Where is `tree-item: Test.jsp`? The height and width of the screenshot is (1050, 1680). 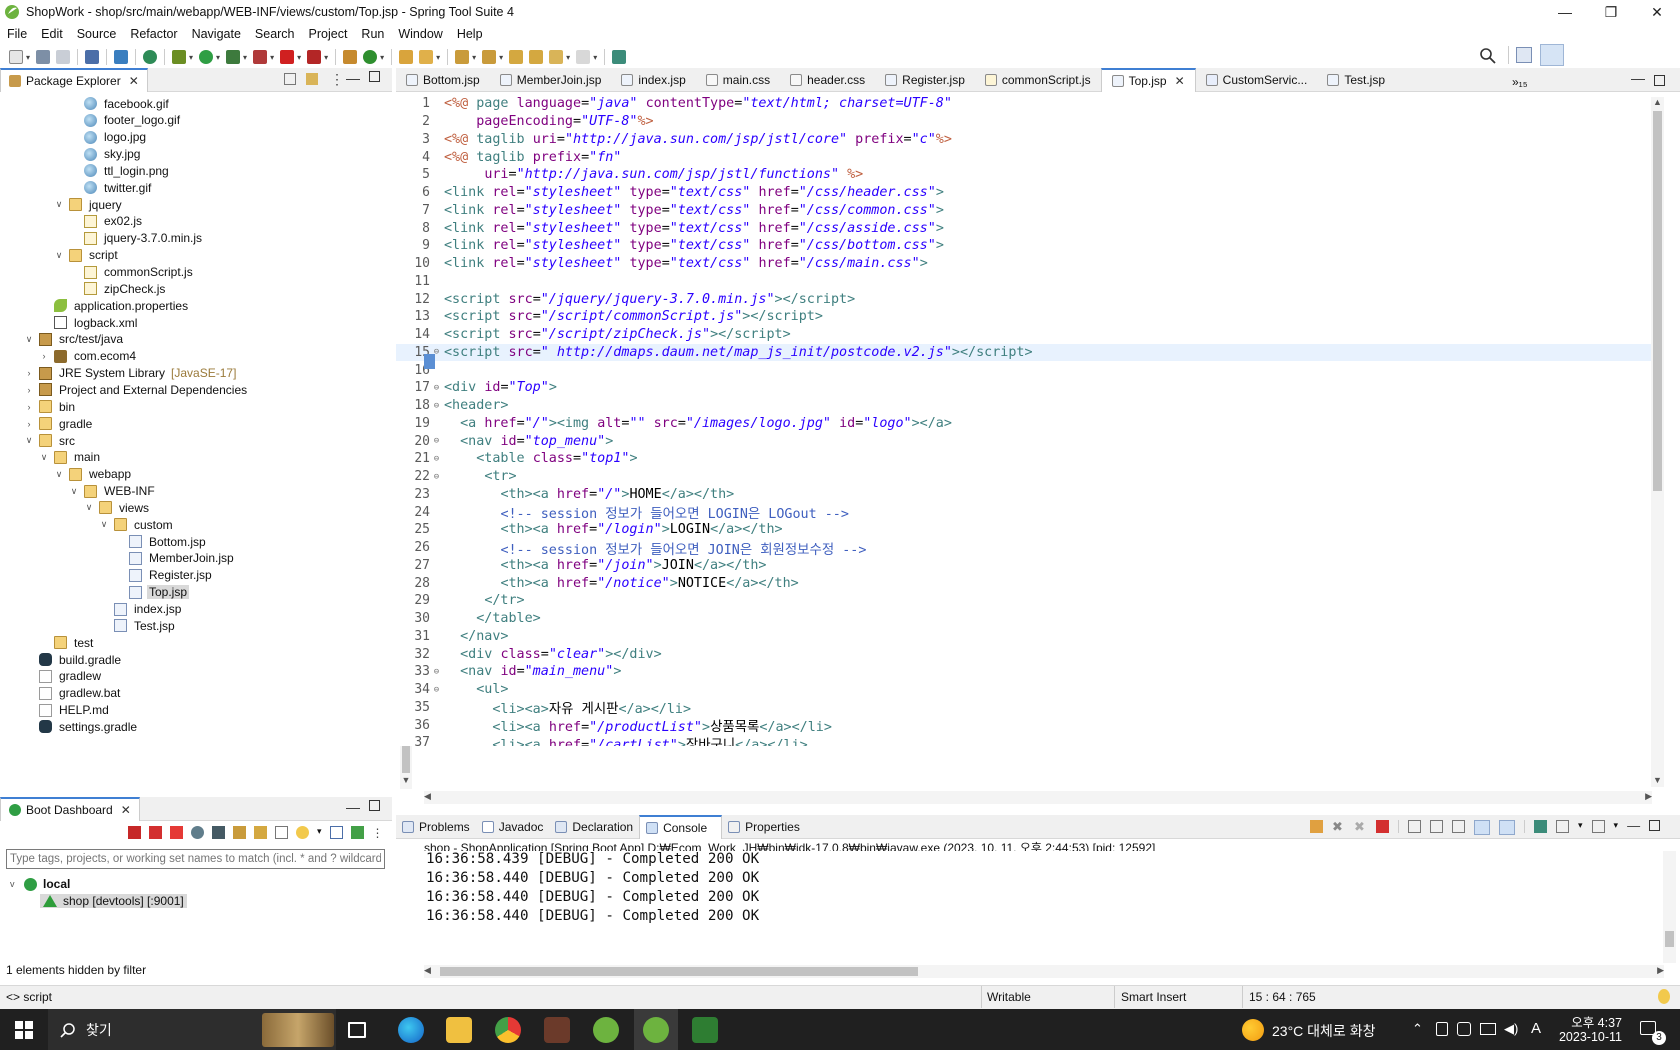
tree-item: Test.jsp is located at coordinates (137, 625).